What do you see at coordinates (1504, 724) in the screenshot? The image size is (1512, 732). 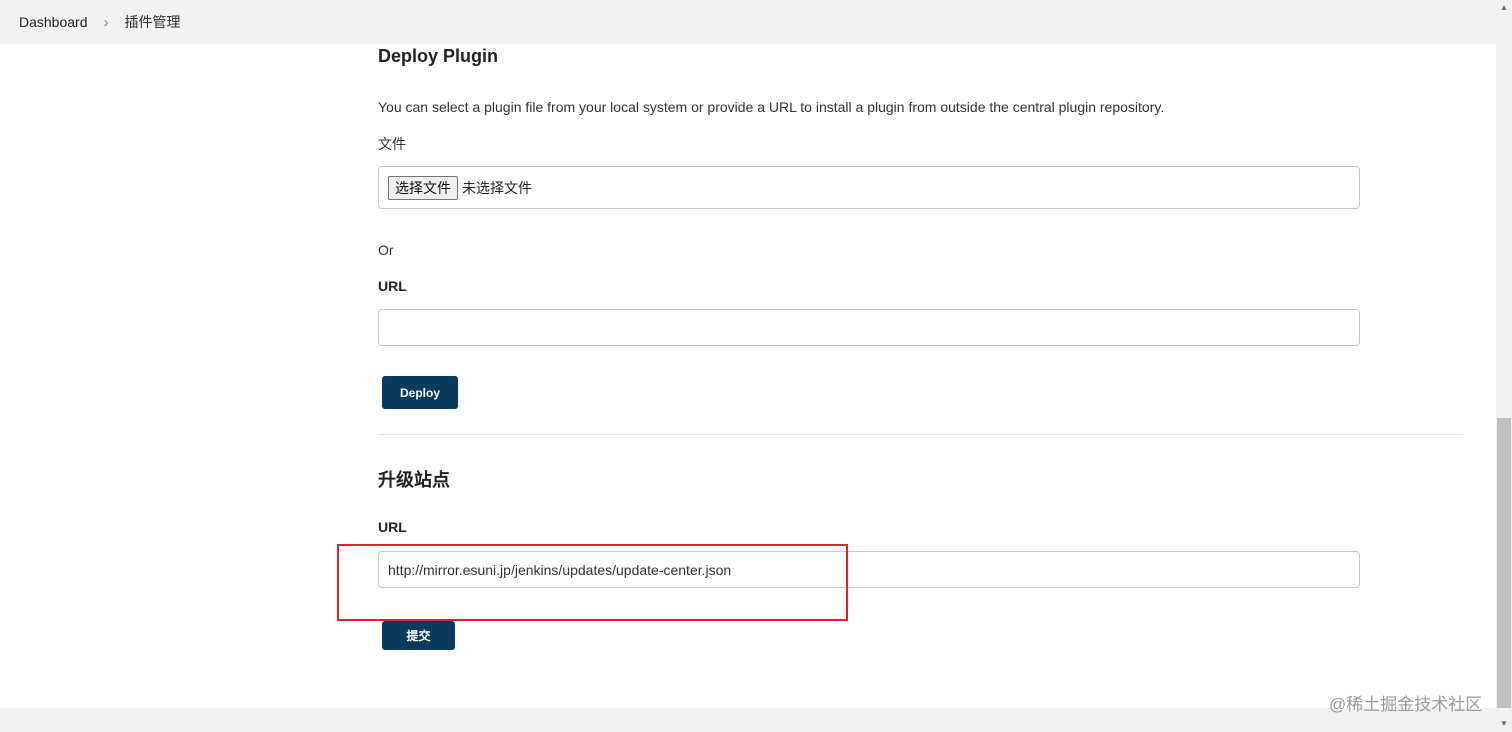 I see `scroll-down-arrow-icon: ▼` at bounding box center [1504, 724].